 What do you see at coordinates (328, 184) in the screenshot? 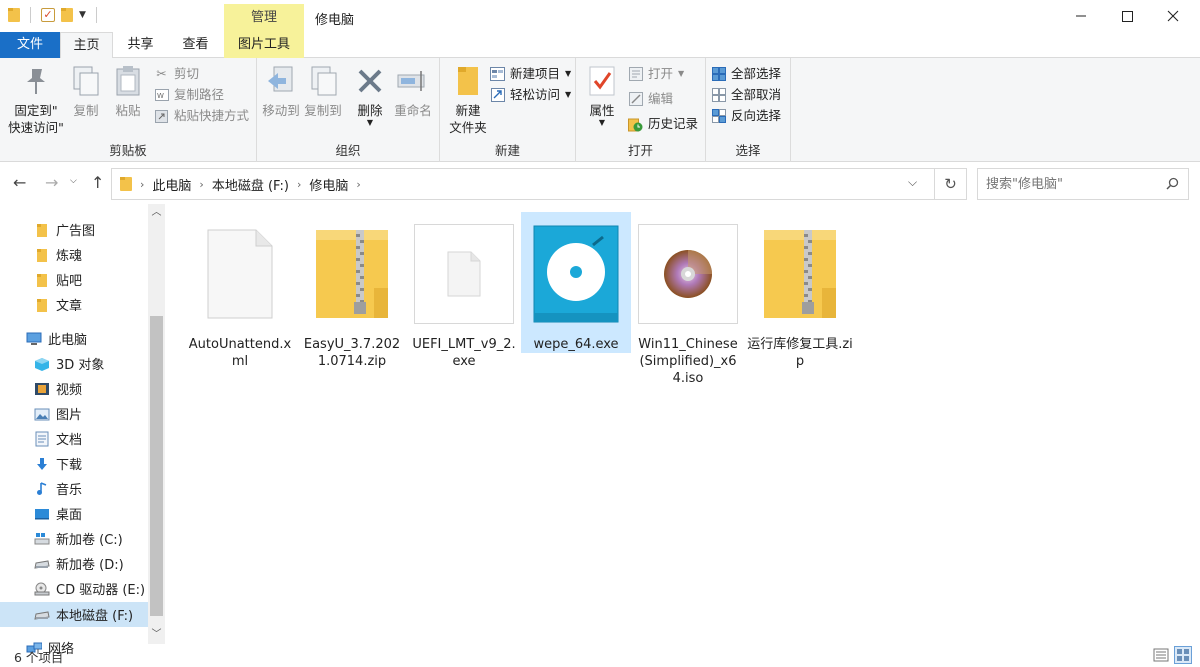
I see `breadcrumb-current-folder: 修电脑` at bounding box center [328, 184].